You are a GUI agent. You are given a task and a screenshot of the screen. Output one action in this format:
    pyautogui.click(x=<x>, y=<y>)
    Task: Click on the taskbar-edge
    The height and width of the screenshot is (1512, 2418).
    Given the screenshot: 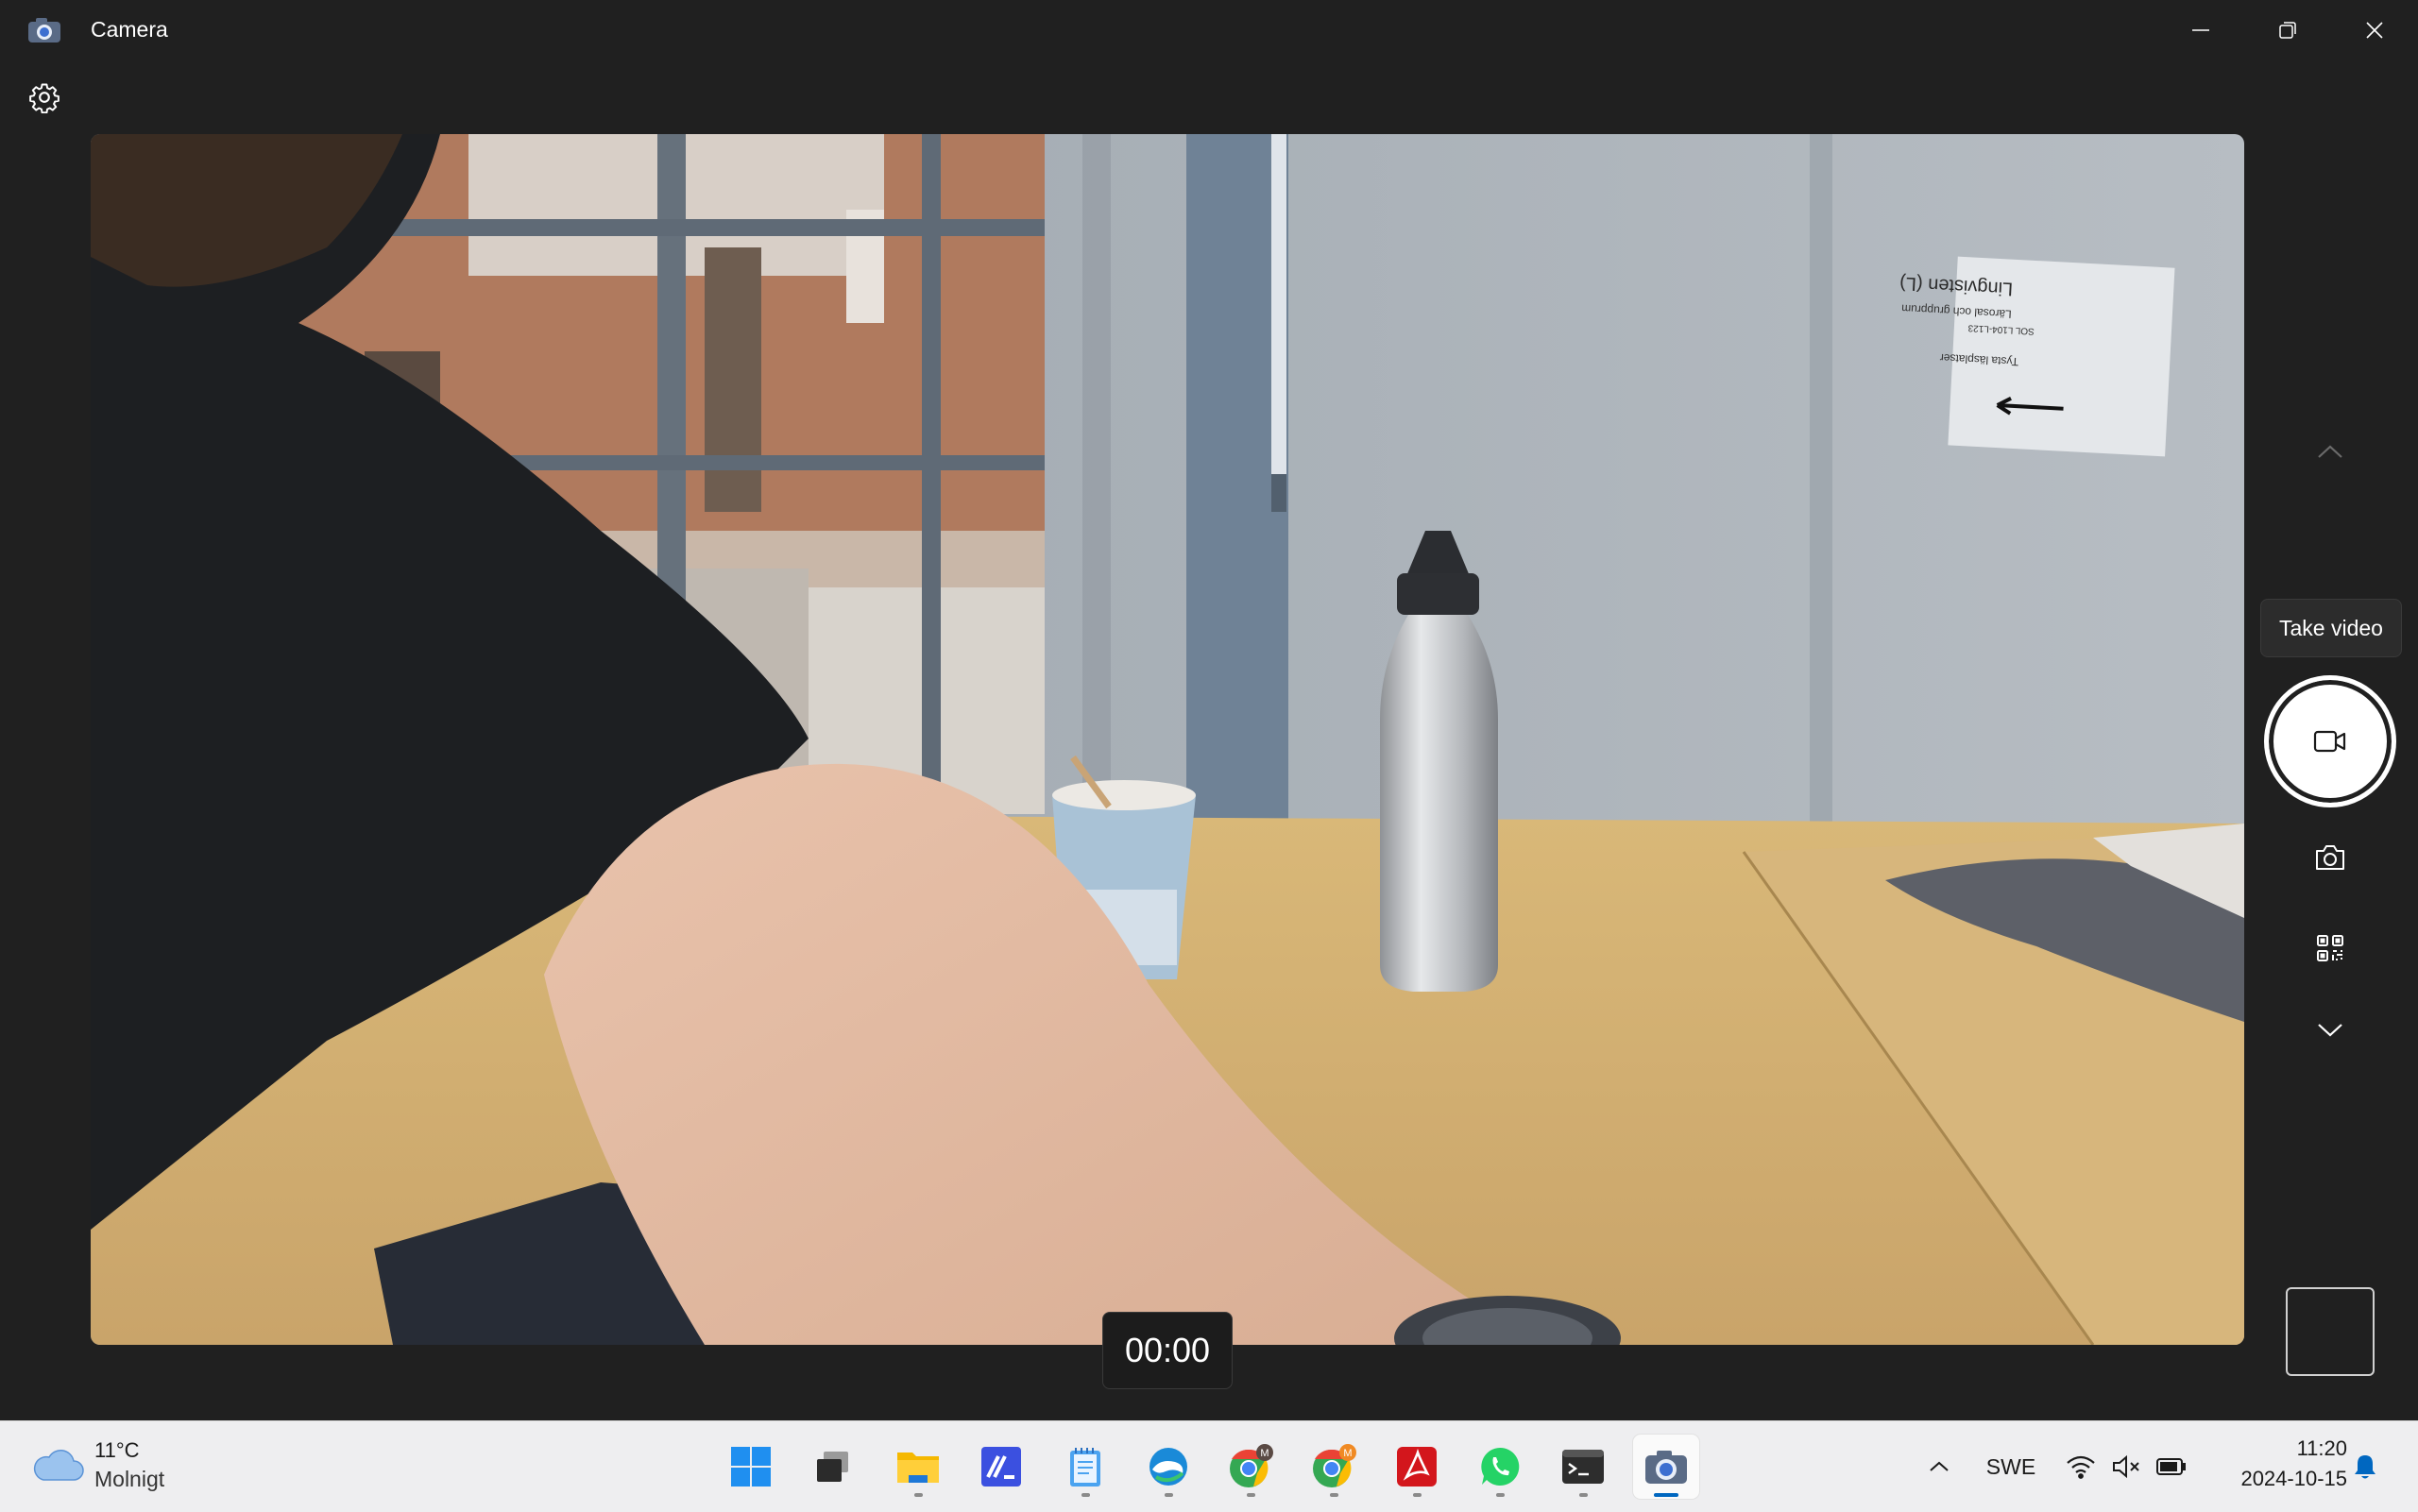 What is the action you would take?
    pyautogui.click(x=1168, y=1467)
    